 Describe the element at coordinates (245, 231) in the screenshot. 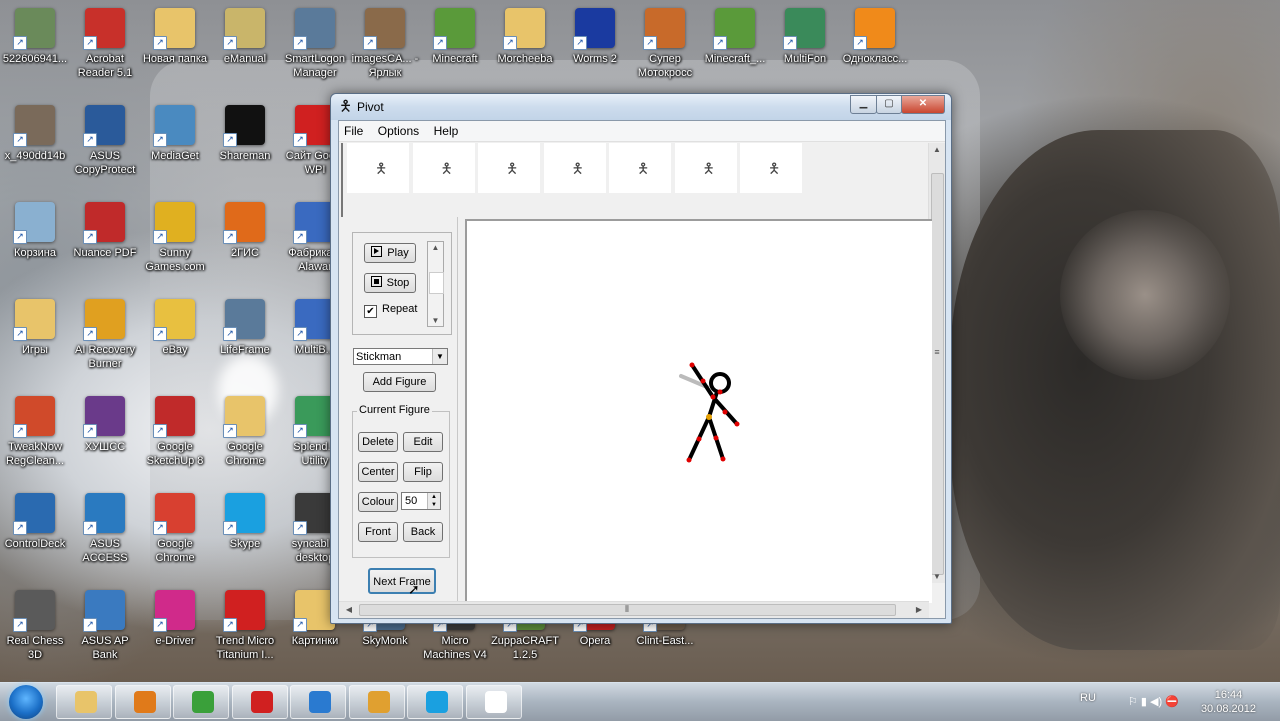

I see `desktop-icon: ↗ 2ГИС` at that location.